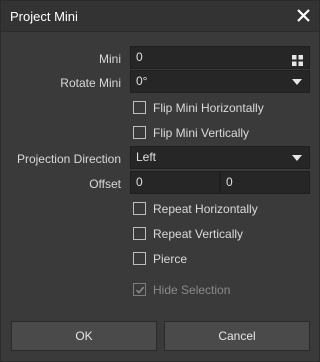 The width and height of the screenshot is (320, 362). Describe the element at coordinates (208, 108) in the screenshot. I see `flip-horizontal-label: Flip Mini Horizontally` at that location.